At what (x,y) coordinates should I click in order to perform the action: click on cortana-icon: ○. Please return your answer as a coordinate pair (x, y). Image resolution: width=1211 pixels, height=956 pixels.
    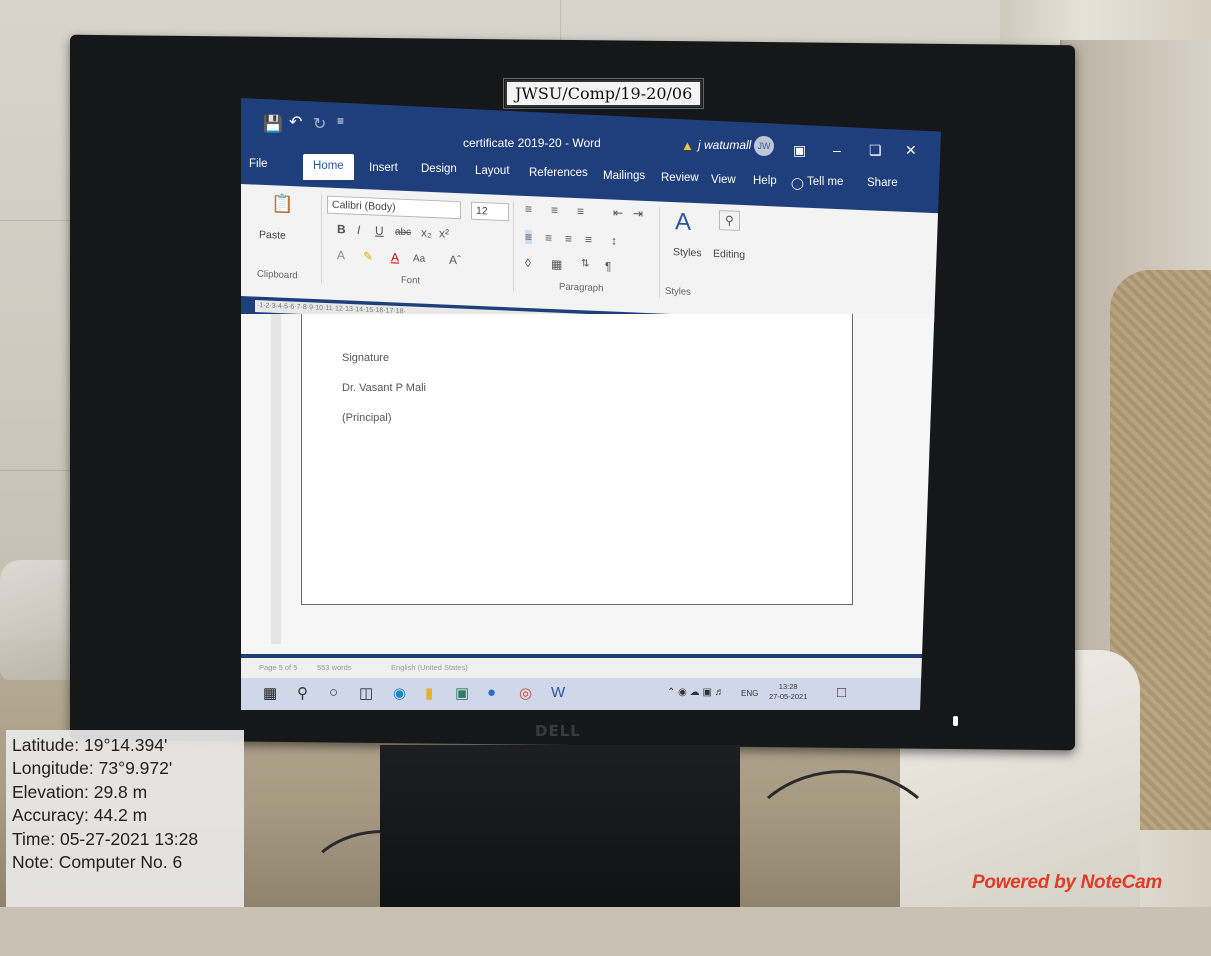
    Looking at the image, I should click on (333, 692).